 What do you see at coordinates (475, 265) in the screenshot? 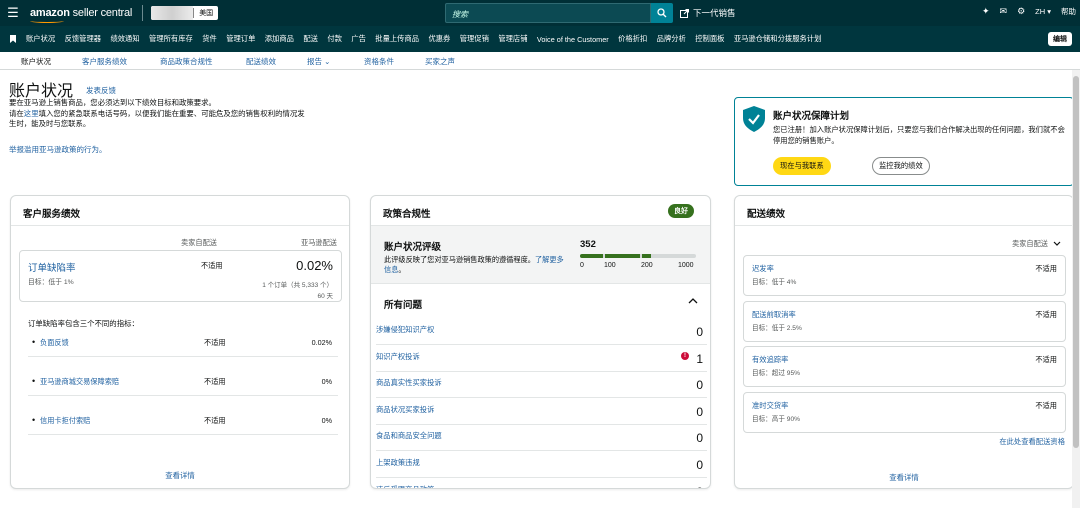
I see `rating-desc: 此评级反映了您对亚马逊销售政策的遵循程度。了解更多信息。` at bounding box center [475, 265].